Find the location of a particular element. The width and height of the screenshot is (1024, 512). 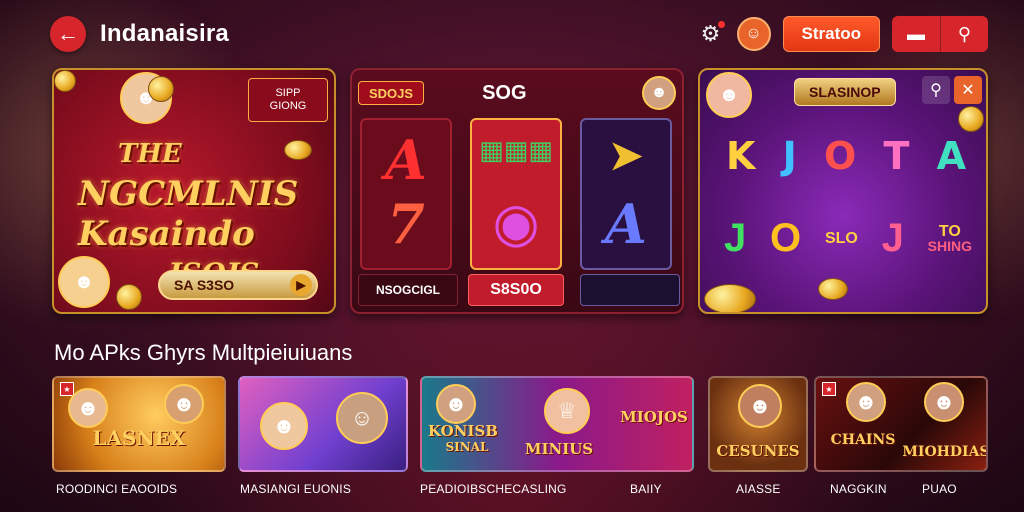

game-title-a: CHAINS is located at coordinates (863, 440).